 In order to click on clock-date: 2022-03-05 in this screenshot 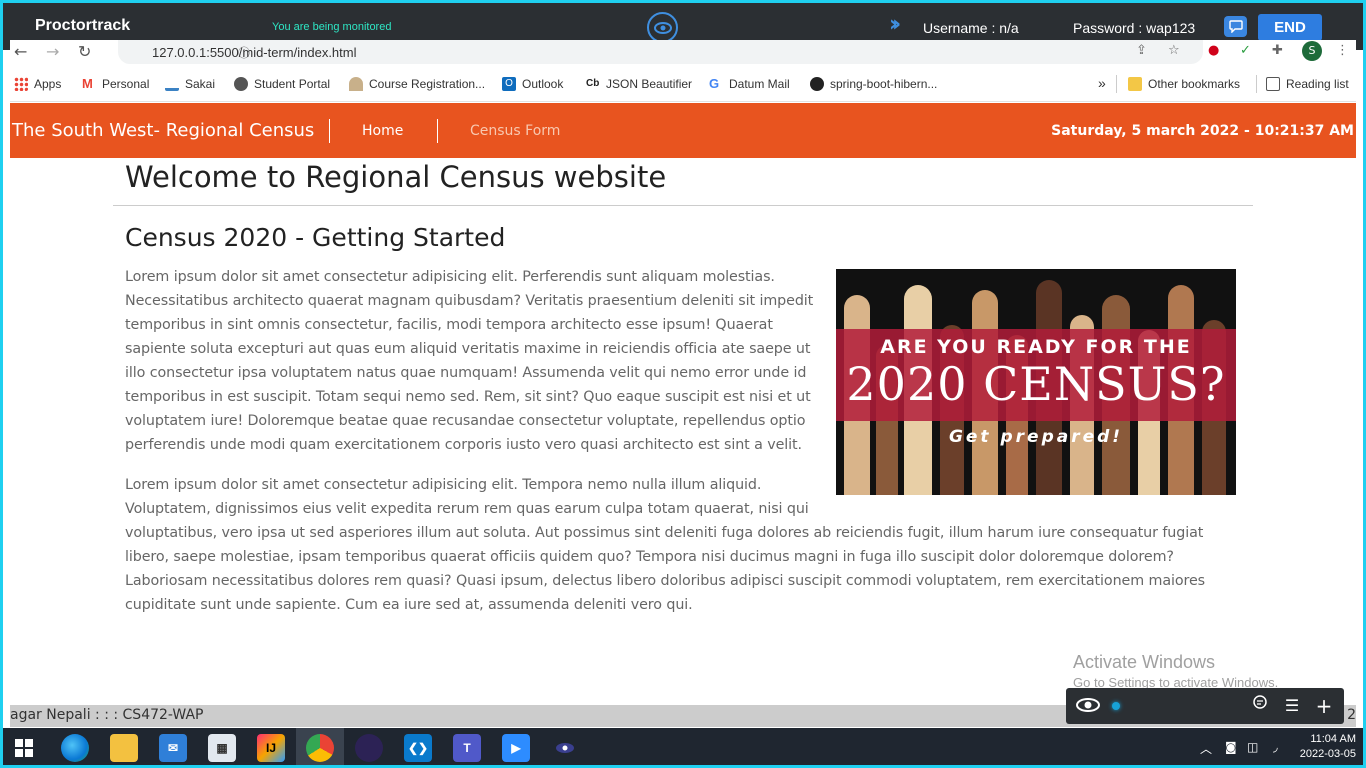, I will do `click(1327, 754)`.